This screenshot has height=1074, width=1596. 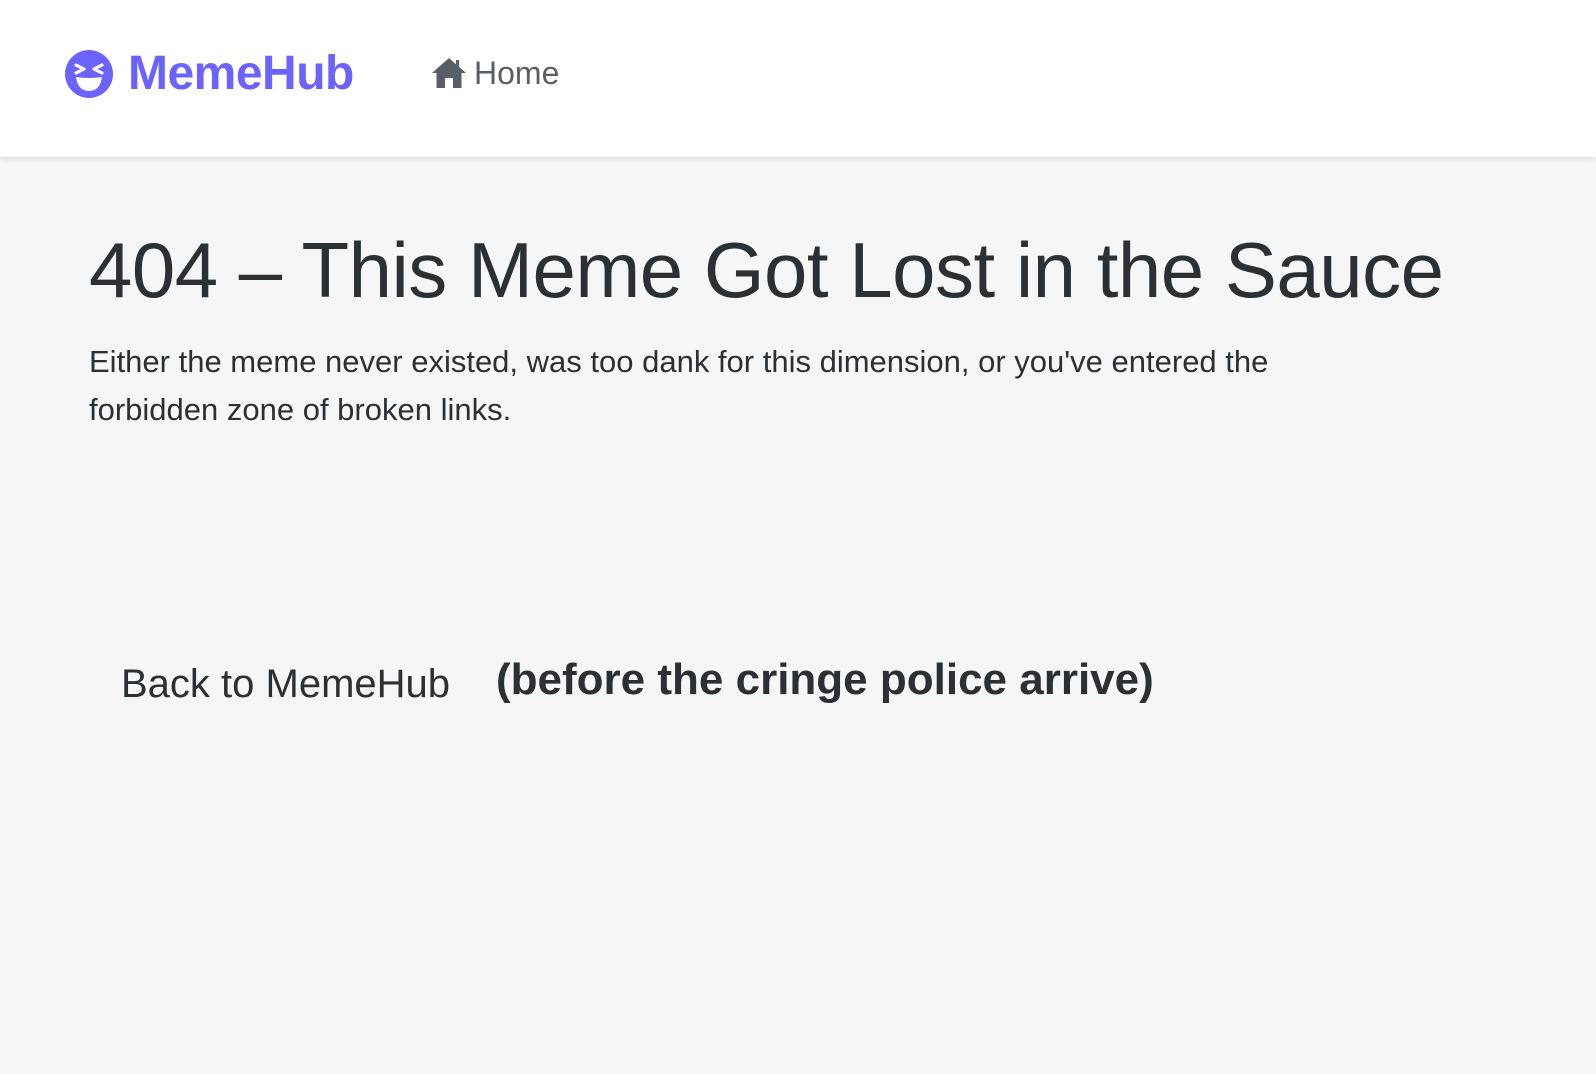 I want to click on navbar: MemeHub Home, so click(x=798, y=78).